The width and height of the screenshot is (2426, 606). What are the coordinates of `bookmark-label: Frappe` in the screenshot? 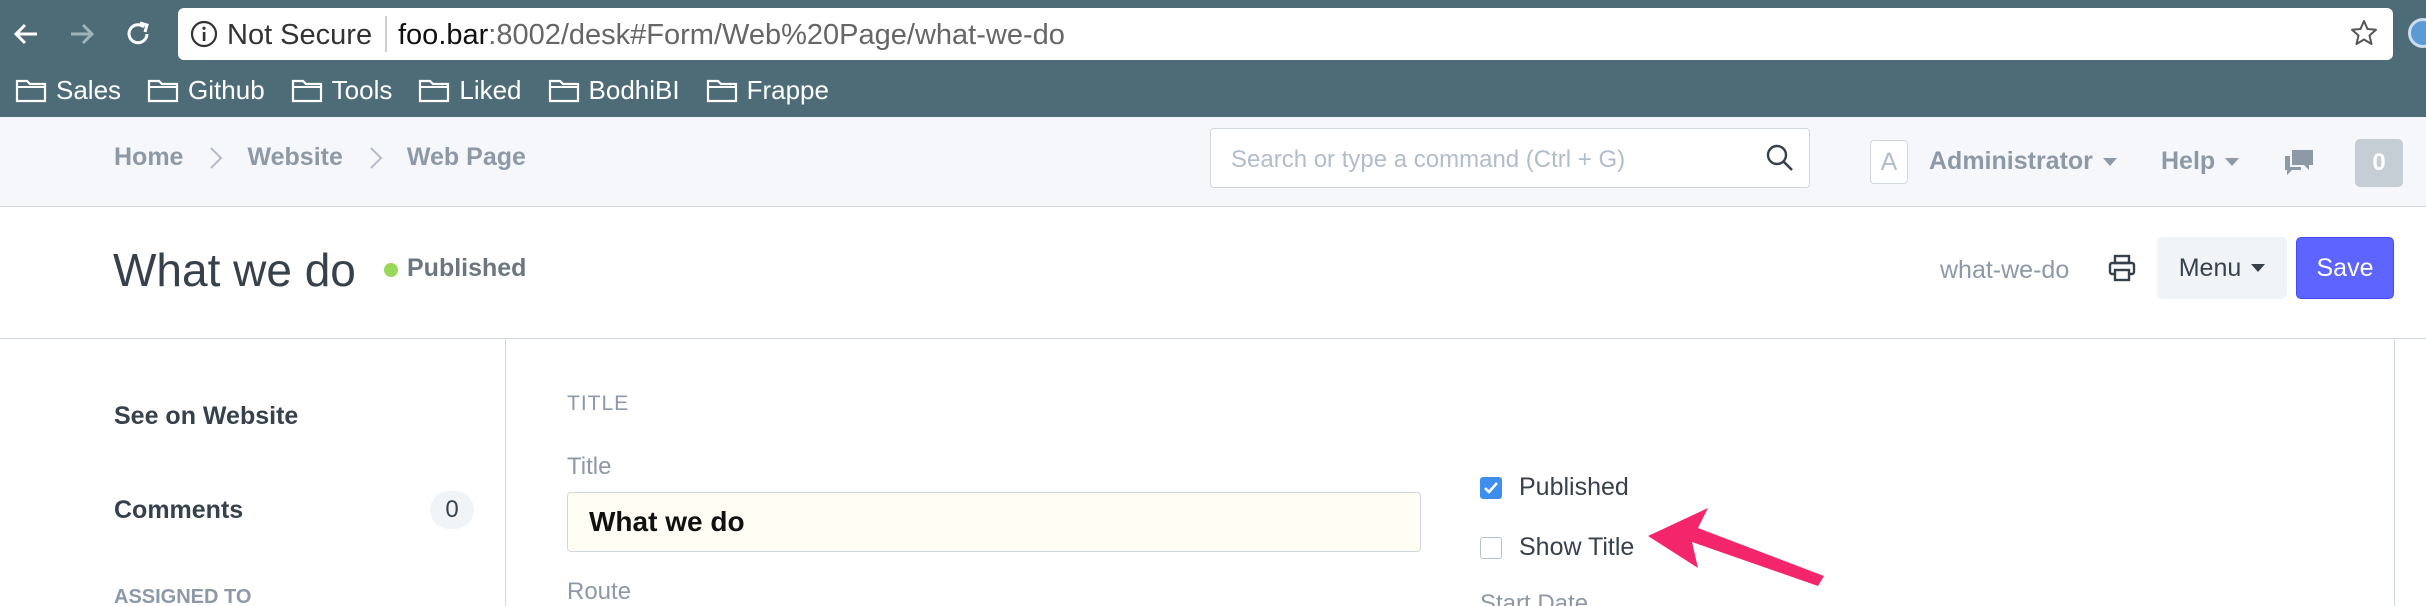 It's located at (787, 89).